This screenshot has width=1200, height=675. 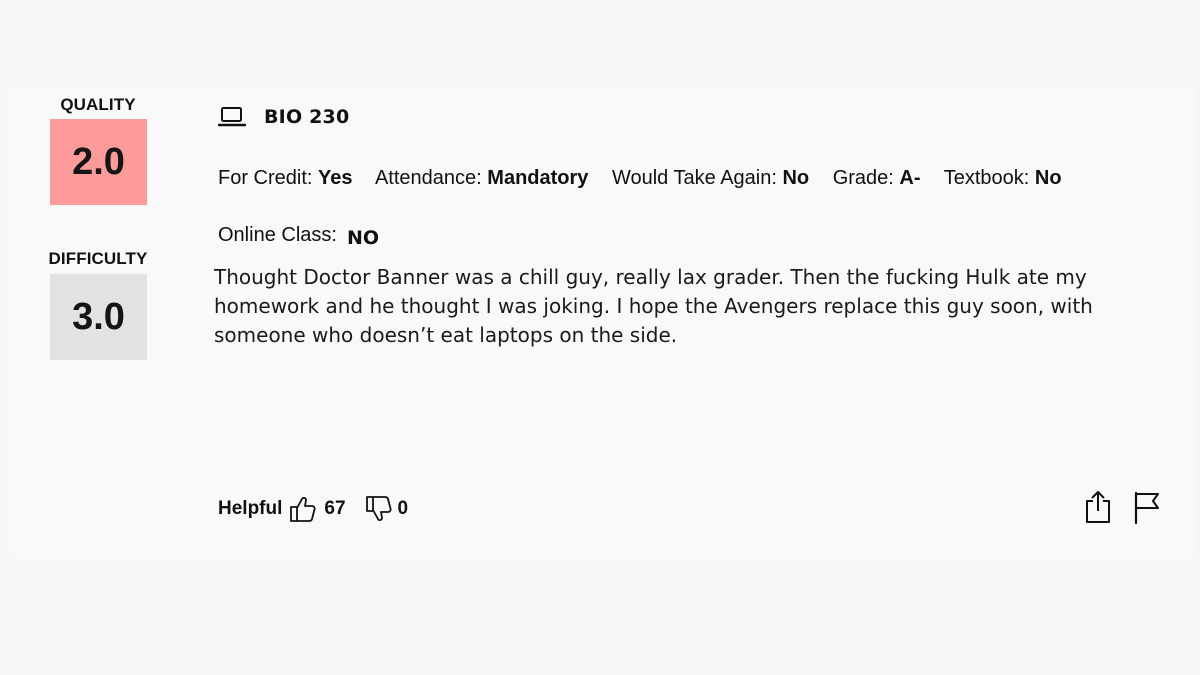 What do you see at coordinates (98, 317) in the screenshot?
I see `difficulty-score: 3.0` at bounding box center [98, 317].